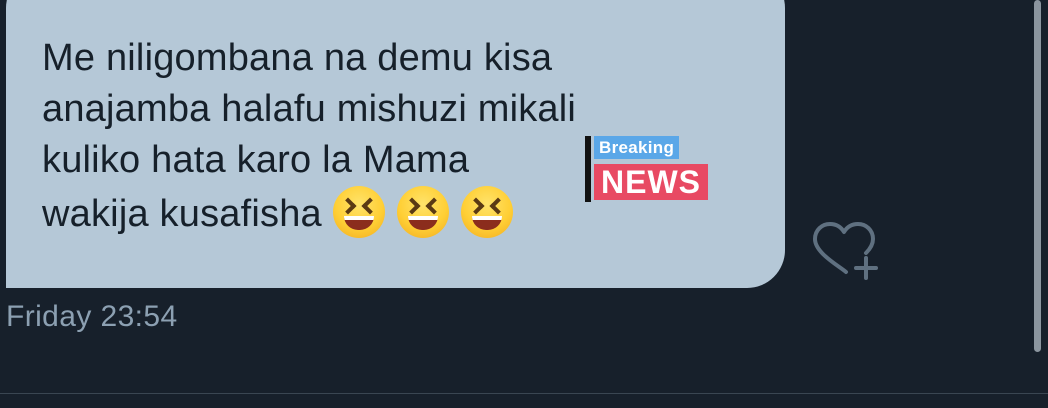 The width and height of the screenshot is (1048, 408). Describe the element at coordinates (92, 316) in the screenshot. I see `message-timestamp: Friday 23:54` at that location.